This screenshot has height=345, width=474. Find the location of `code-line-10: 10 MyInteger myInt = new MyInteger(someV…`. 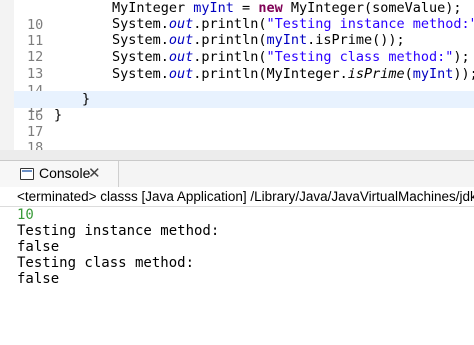

code-line-10: 10 MyInteger myInt = new MyInteger(someV… is located at coordinates (244, 16).